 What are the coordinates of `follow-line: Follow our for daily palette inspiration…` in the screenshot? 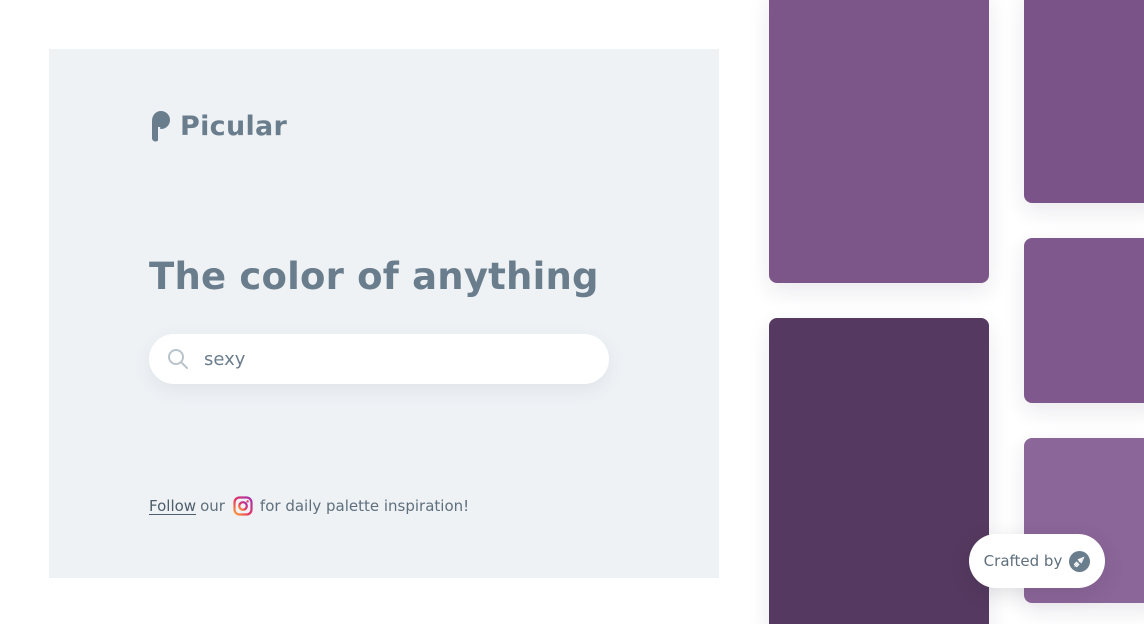 It's located at (309, 506).